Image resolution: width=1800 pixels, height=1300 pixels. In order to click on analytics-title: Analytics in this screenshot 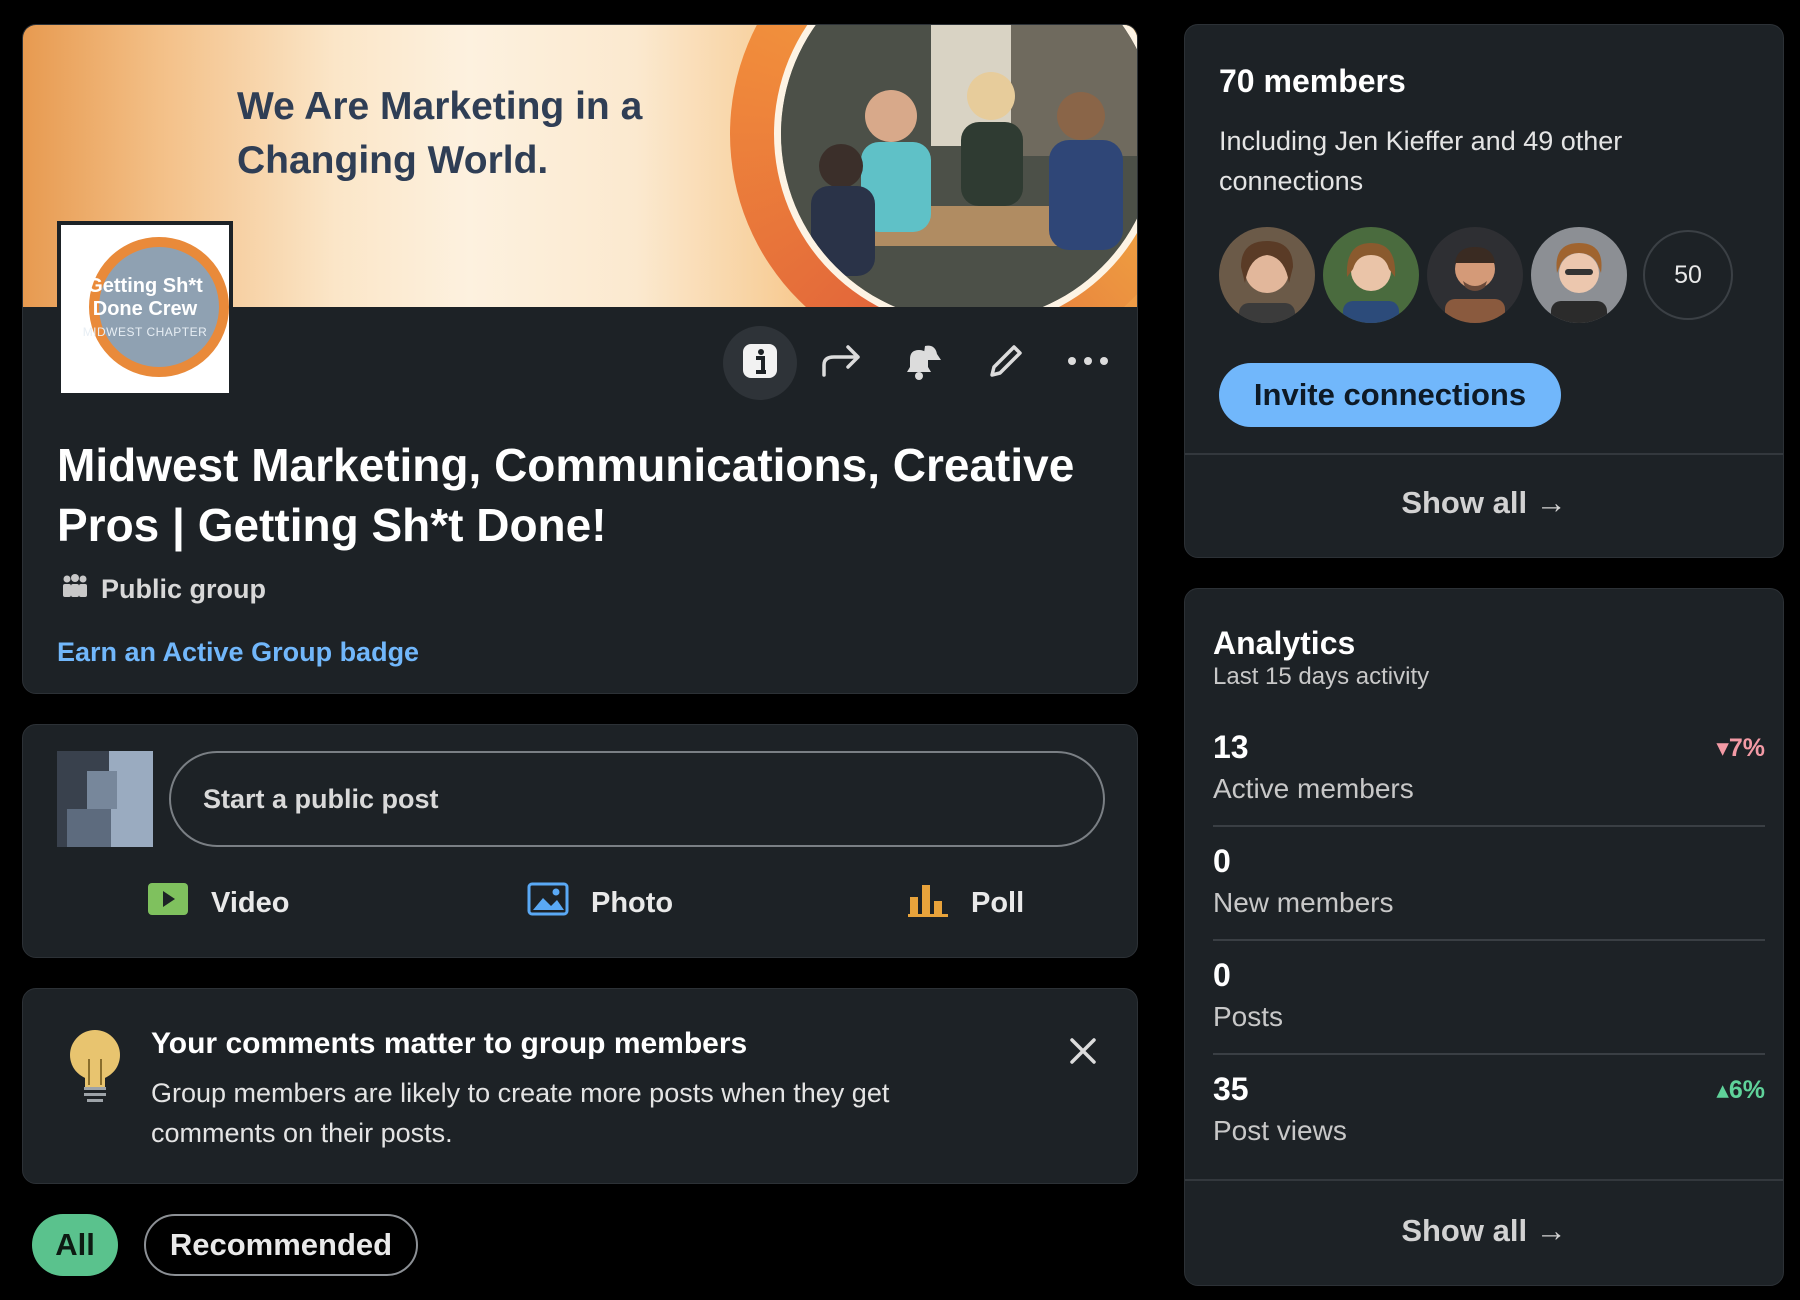, I will do `click(1284, 643)`.